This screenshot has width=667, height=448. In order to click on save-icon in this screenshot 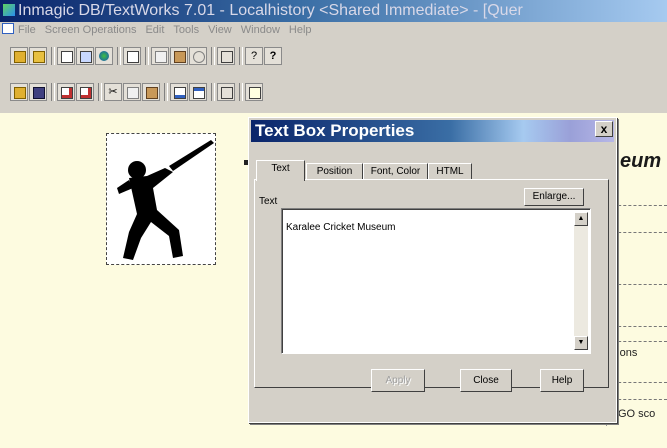, I will do `click(38, 92)`.